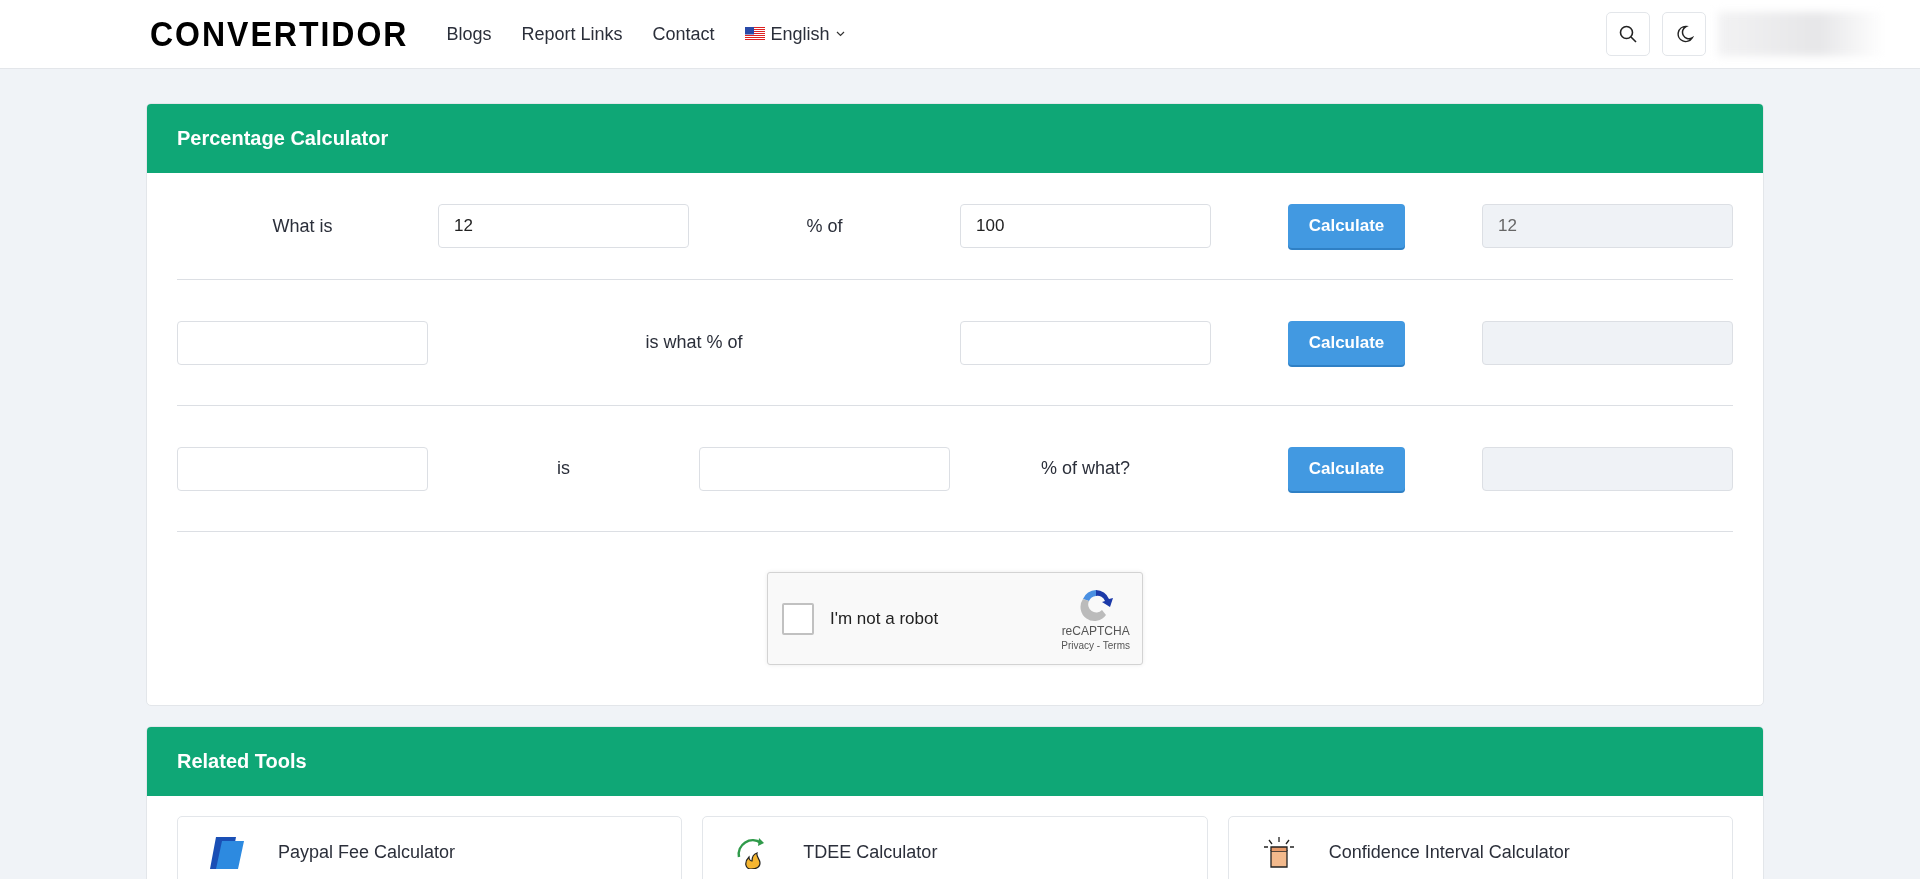 The image size is (1920, 879). Describe the element at coordinates (1607, 226) in the screenshot. I see `result-field: 12` at that location.